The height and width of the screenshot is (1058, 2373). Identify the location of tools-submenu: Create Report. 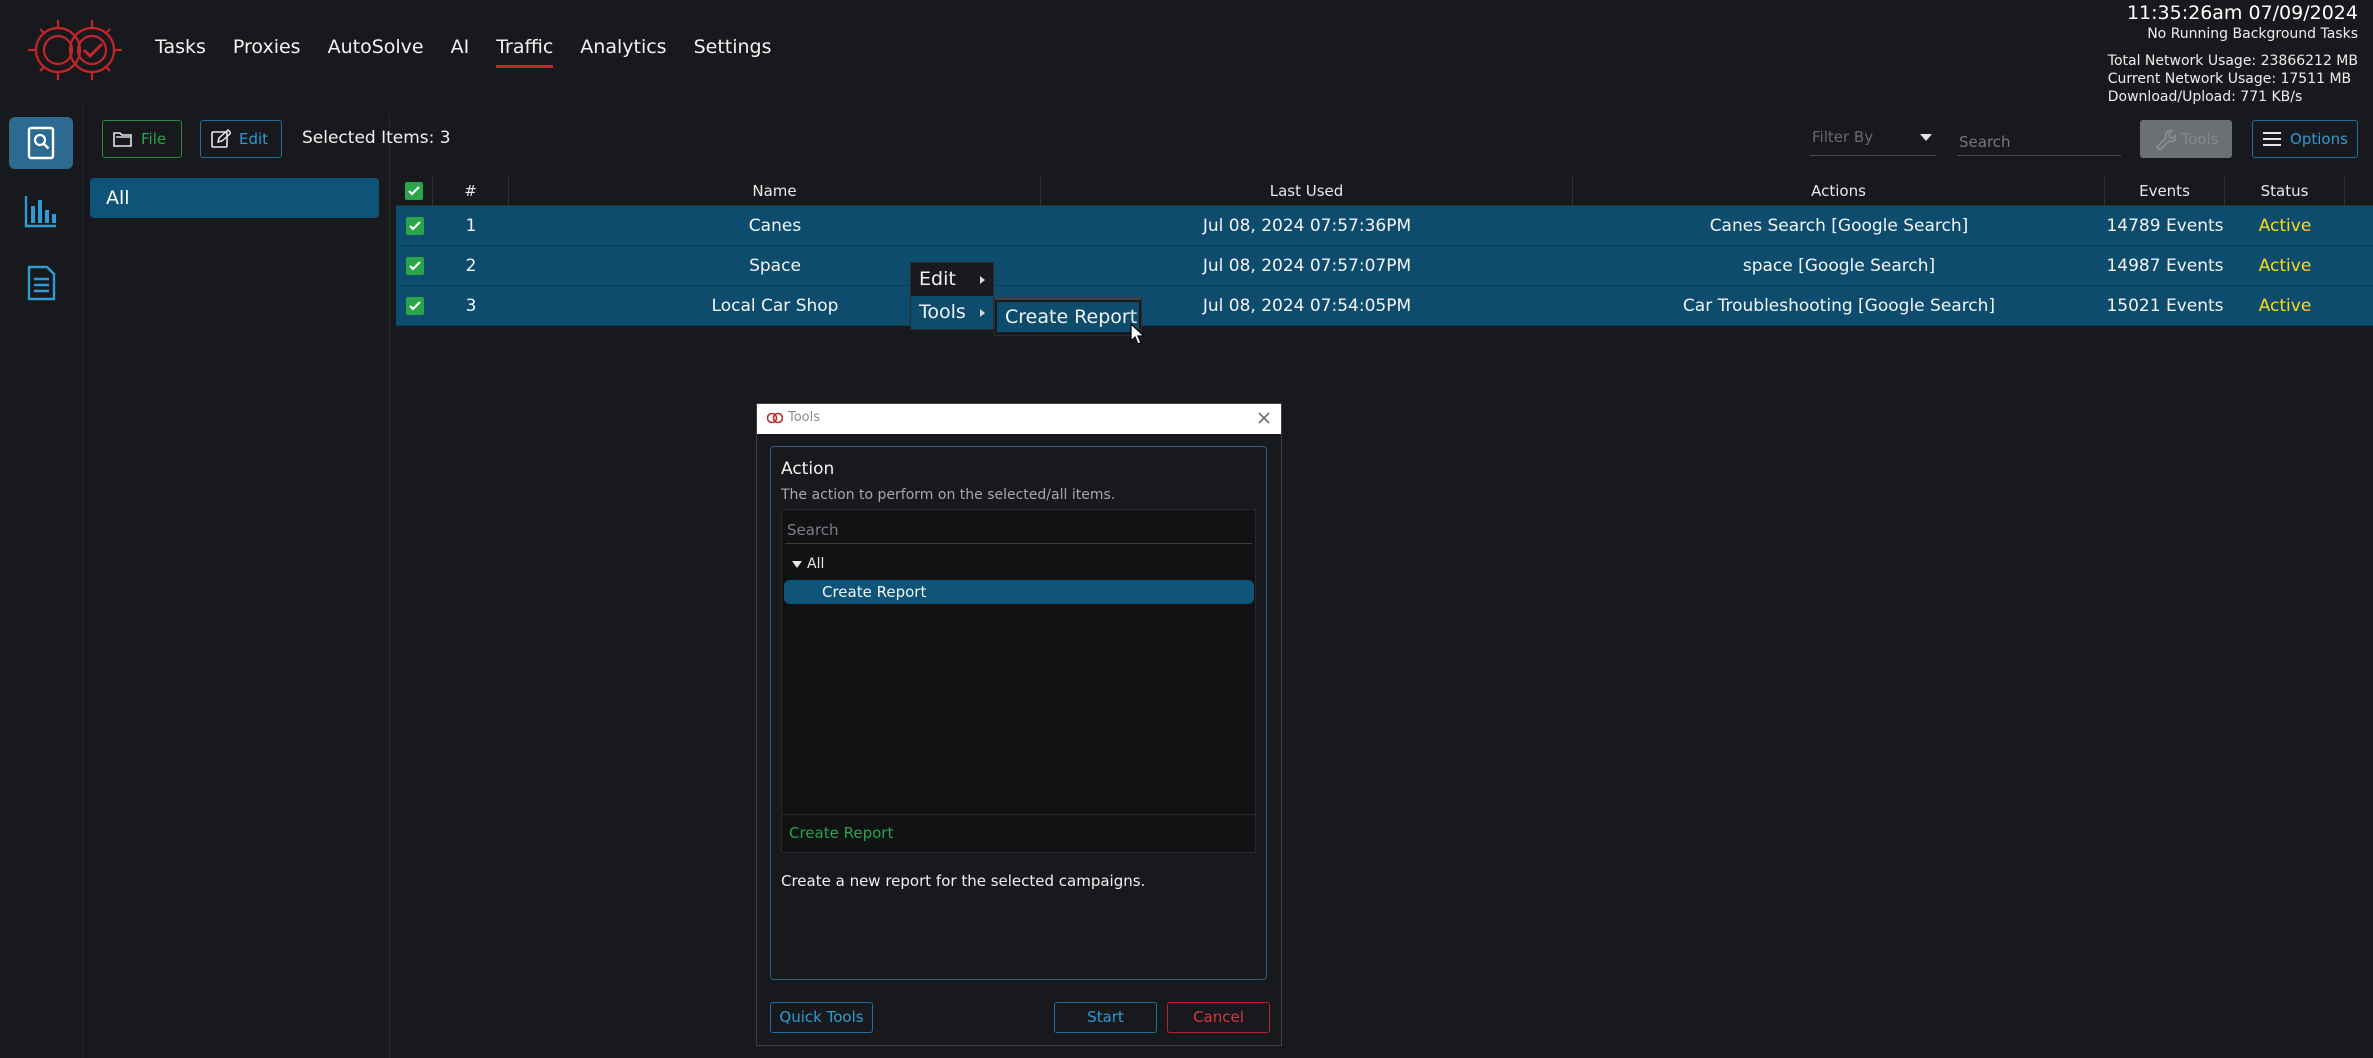
(1068, 316).